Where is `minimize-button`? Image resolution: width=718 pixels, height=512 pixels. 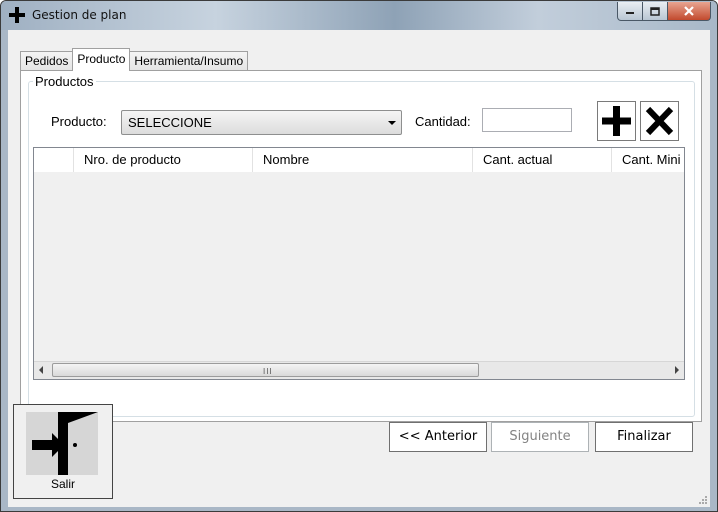
minimize-button is located at coordinates (630, 11).